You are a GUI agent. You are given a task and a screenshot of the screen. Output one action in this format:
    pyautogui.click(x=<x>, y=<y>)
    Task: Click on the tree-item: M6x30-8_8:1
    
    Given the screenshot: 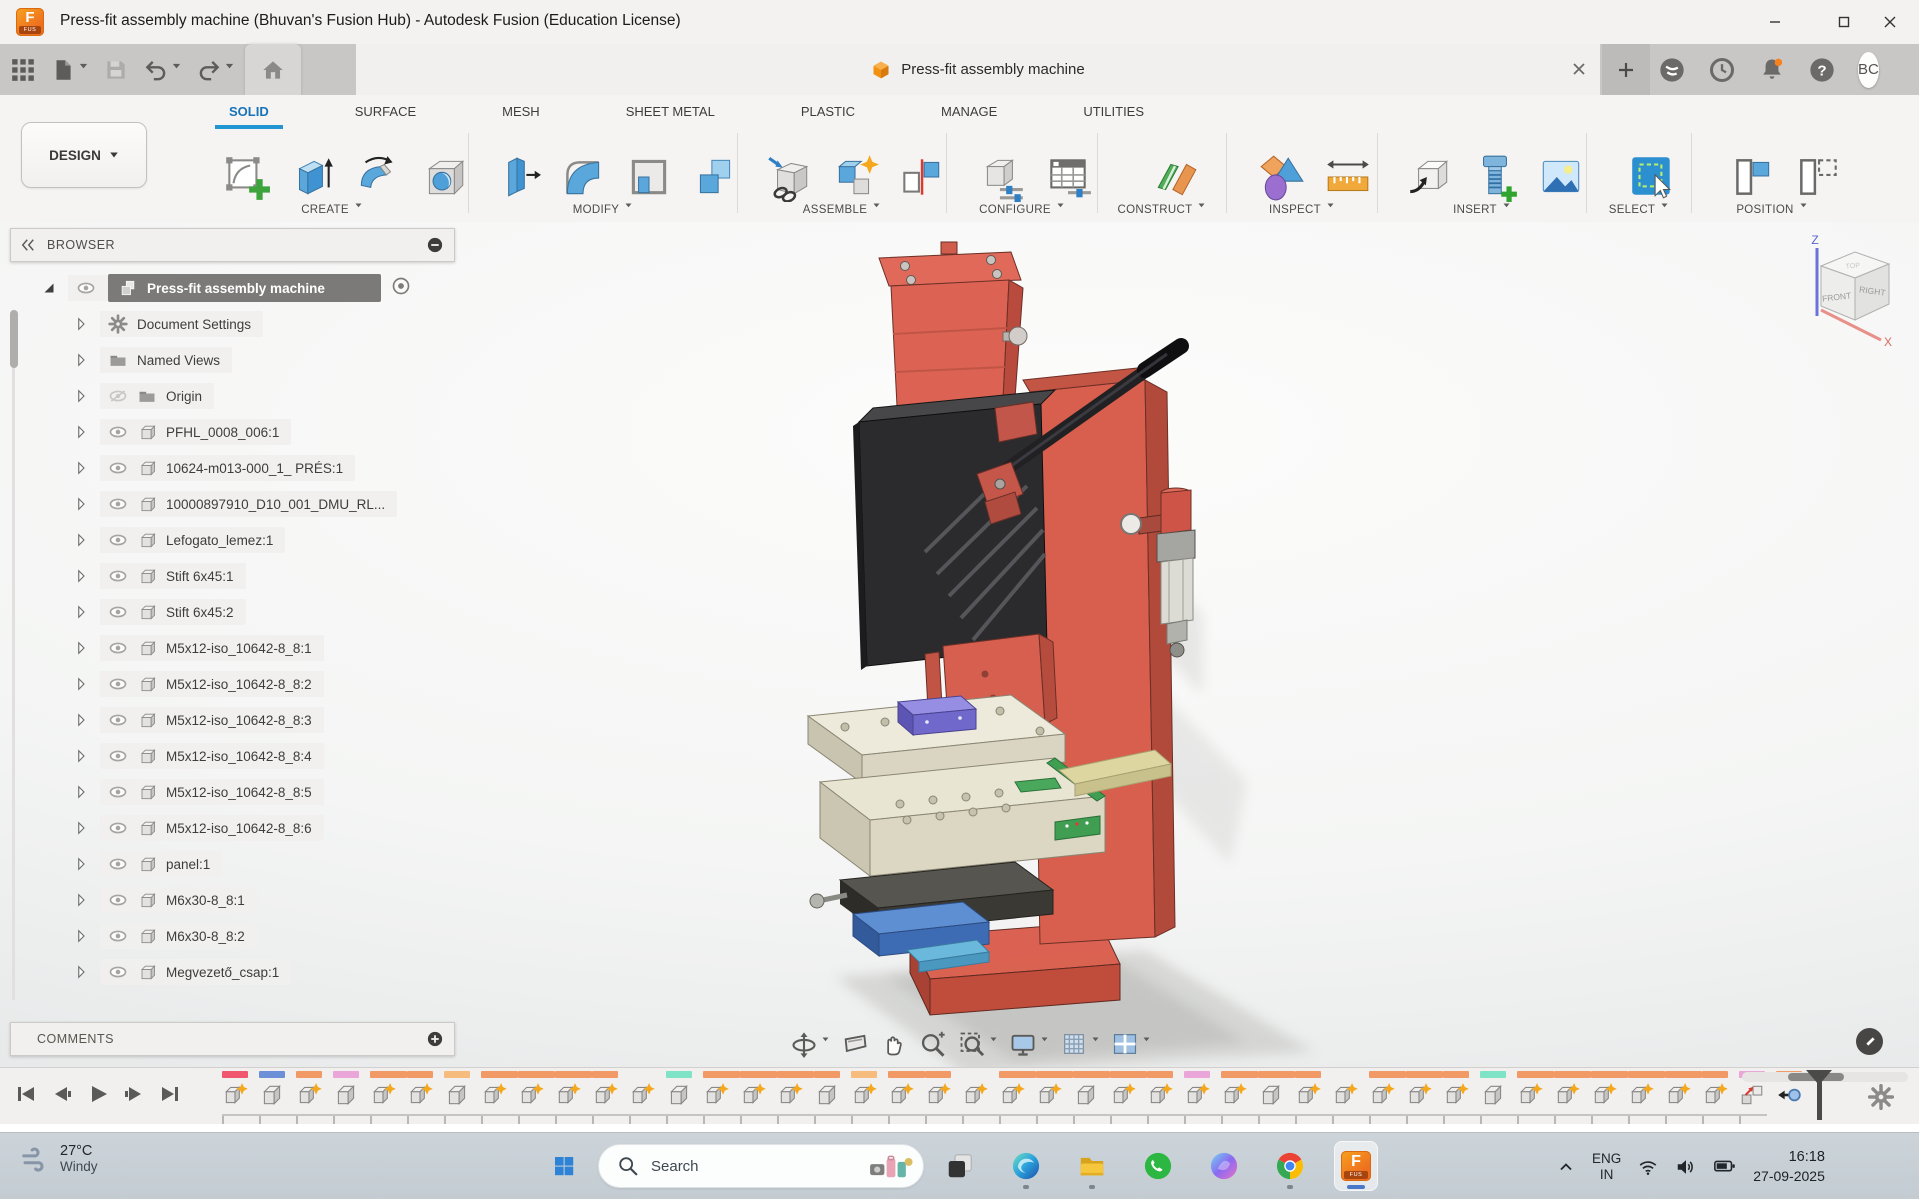 What is the action you would take?
    pyautogui.click(x=178, y=900)
    